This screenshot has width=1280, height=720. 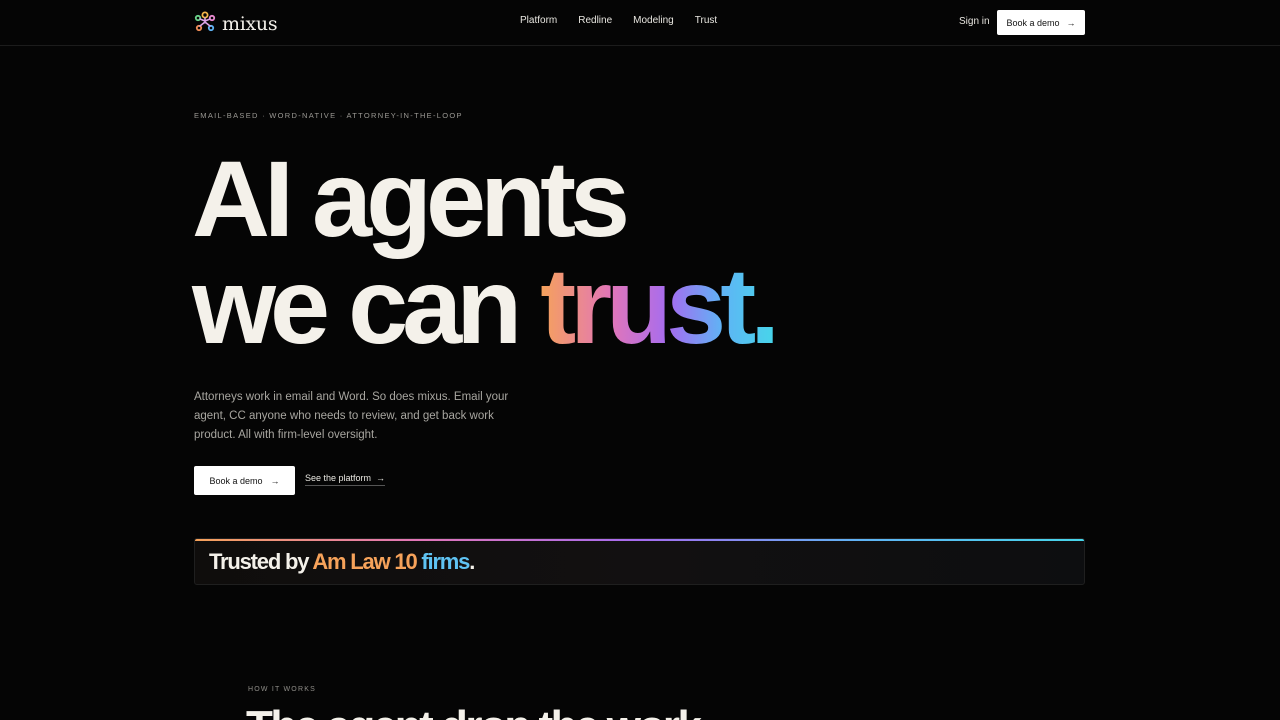 What do you see at coordinates (974, 21) in the screenshot?
I see `sign-in-link: Sign in` at bounding box center [974, 21].